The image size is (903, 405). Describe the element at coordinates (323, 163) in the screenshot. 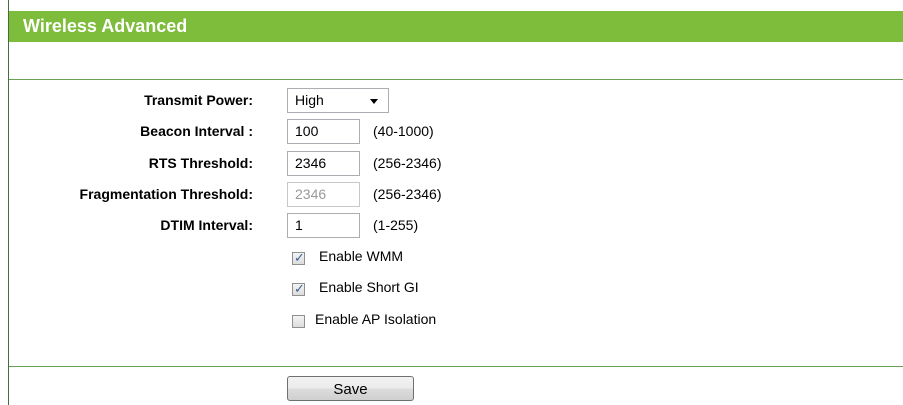

I see `rts-threshold-input: 2346` at that location.